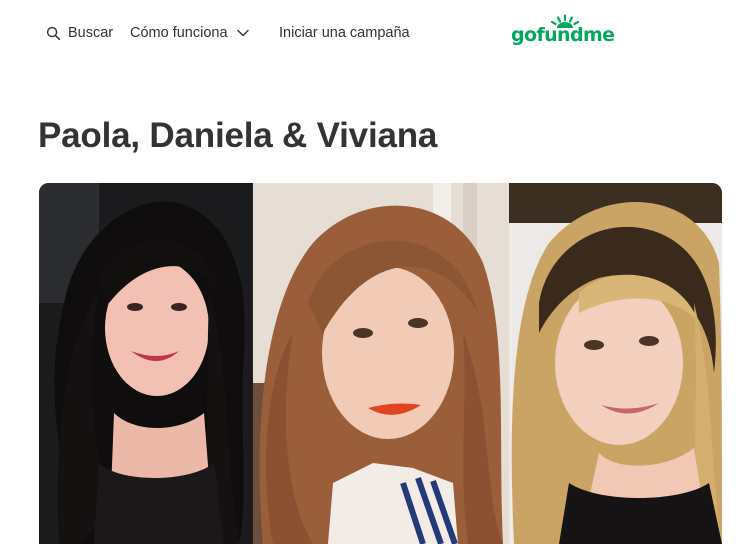 The image size is (744, 544). I want to click on start-campaign-link: Iniciar una campaña, so click(344, 33).